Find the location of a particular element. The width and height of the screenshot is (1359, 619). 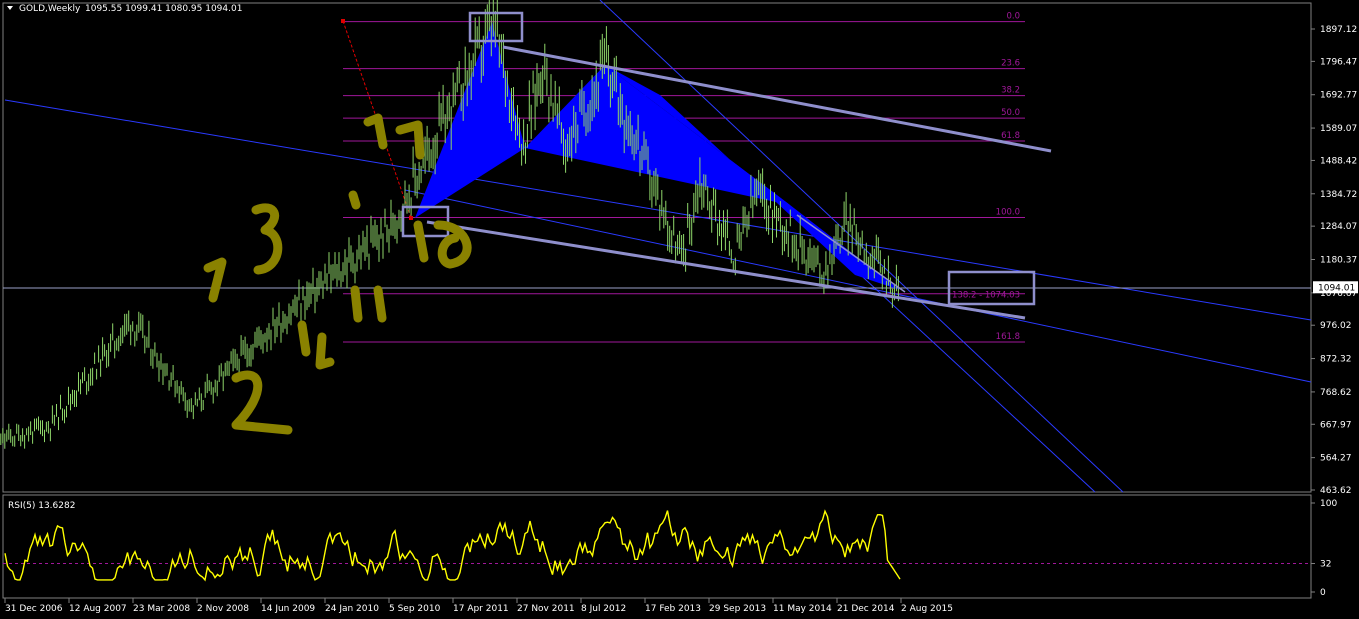

time-tick-label: 12 Aug 2007 is located at coordinates (98, 609).